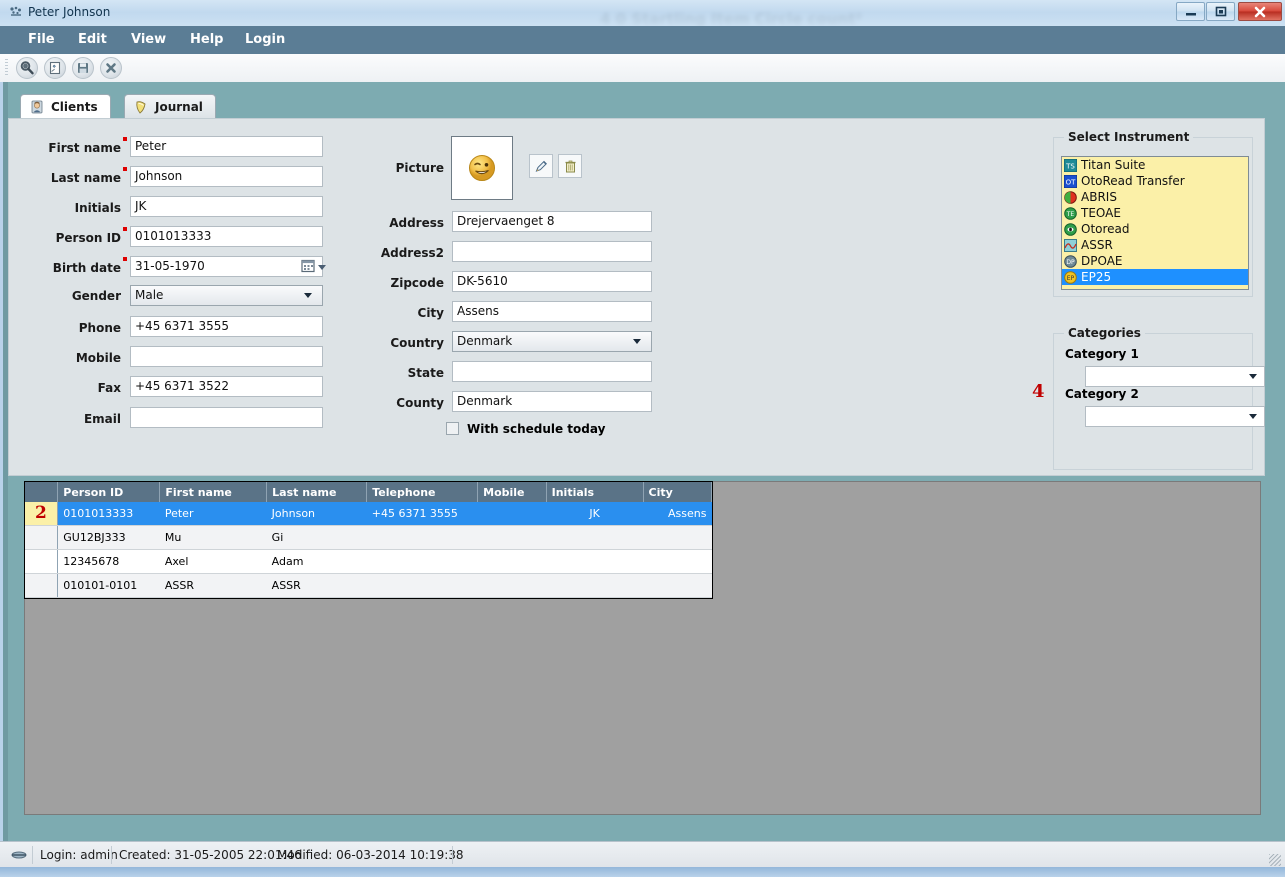  What do you see at coordinates (417, 283) in the screenshot?
I see `label-zipcode: Zipcode` at bounding box center [417, 283].